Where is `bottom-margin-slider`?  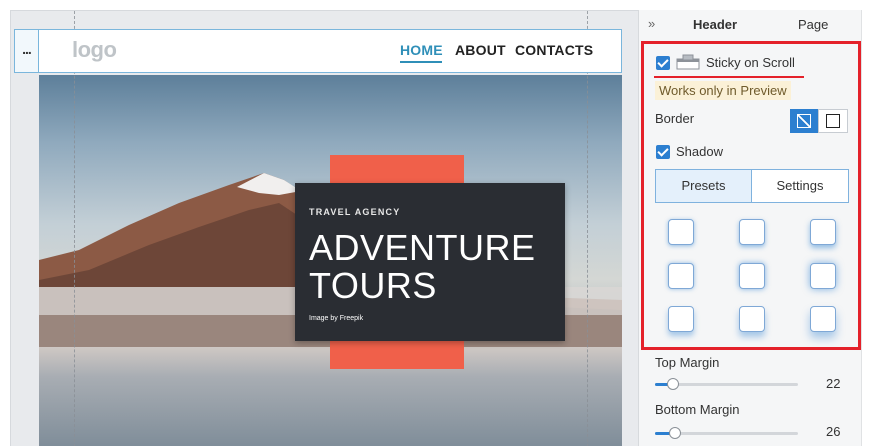
bottom-margin-slider is located at coordinates (726, 433).